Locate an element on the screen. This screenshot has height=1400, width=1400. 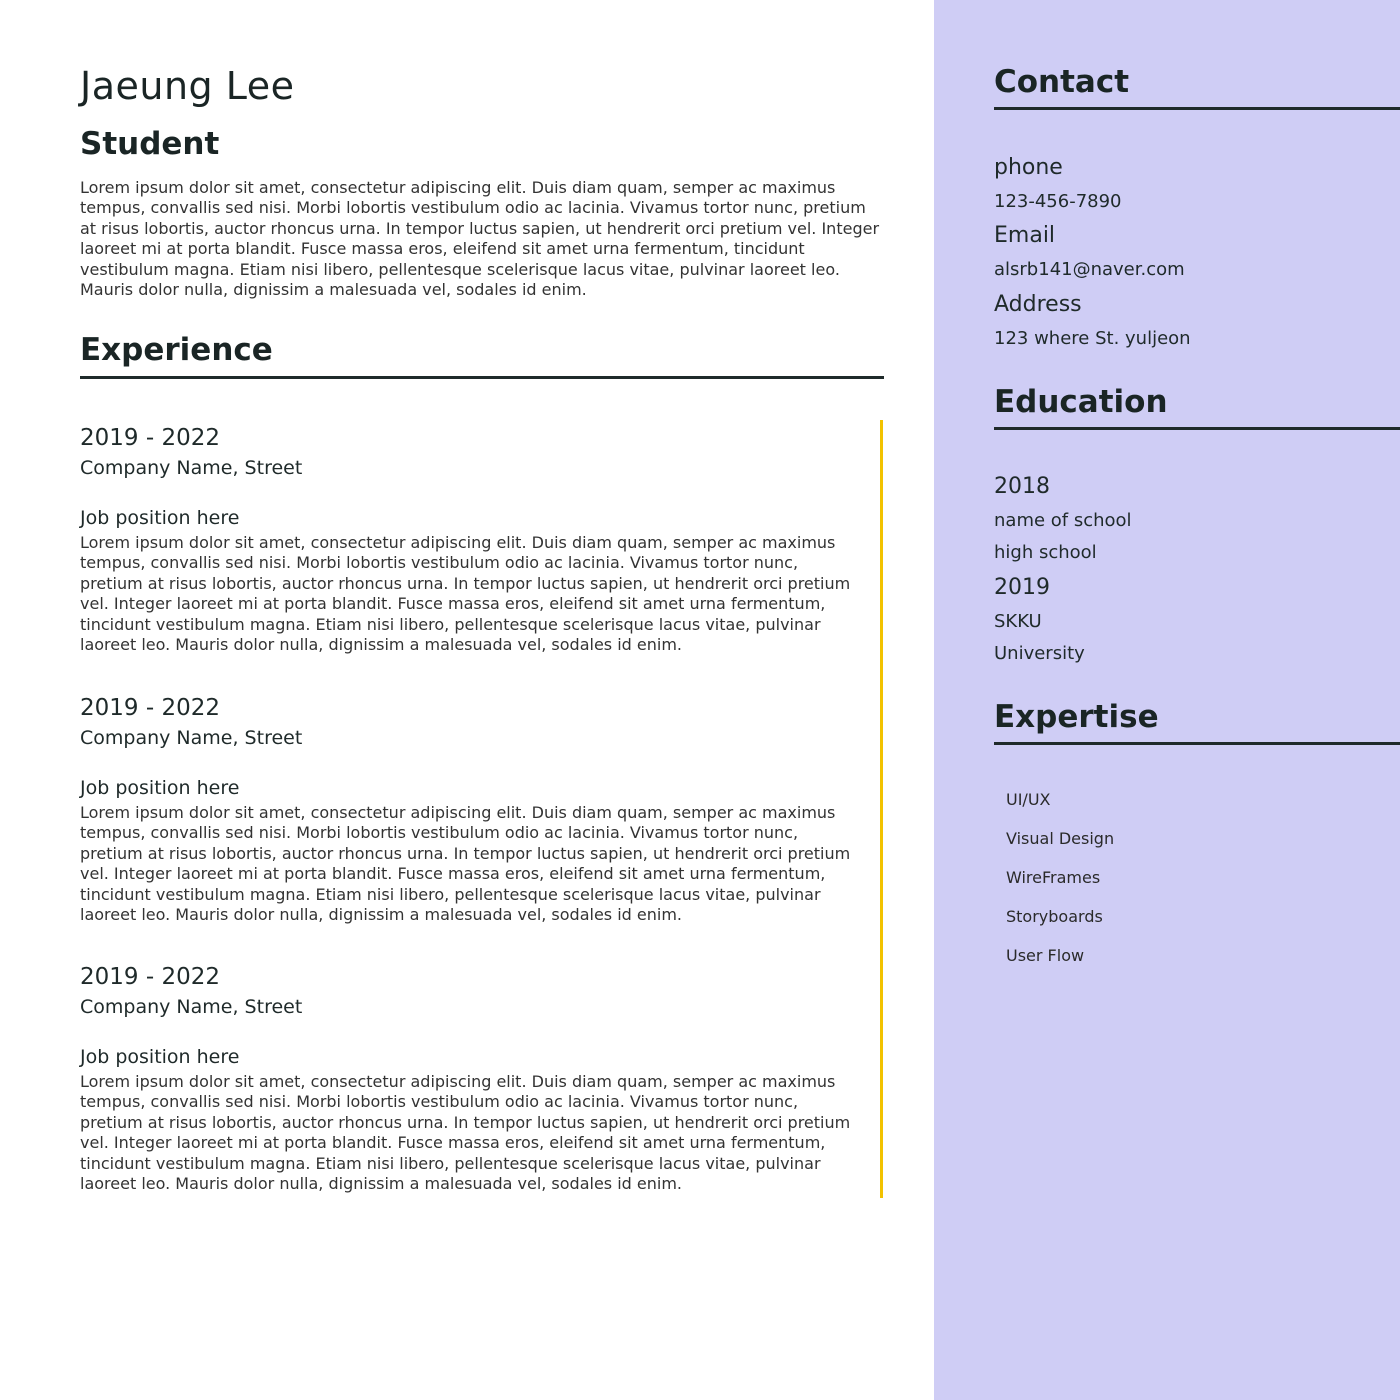
profile-name: Jaeung Lee is located at coordinates (187, 86).